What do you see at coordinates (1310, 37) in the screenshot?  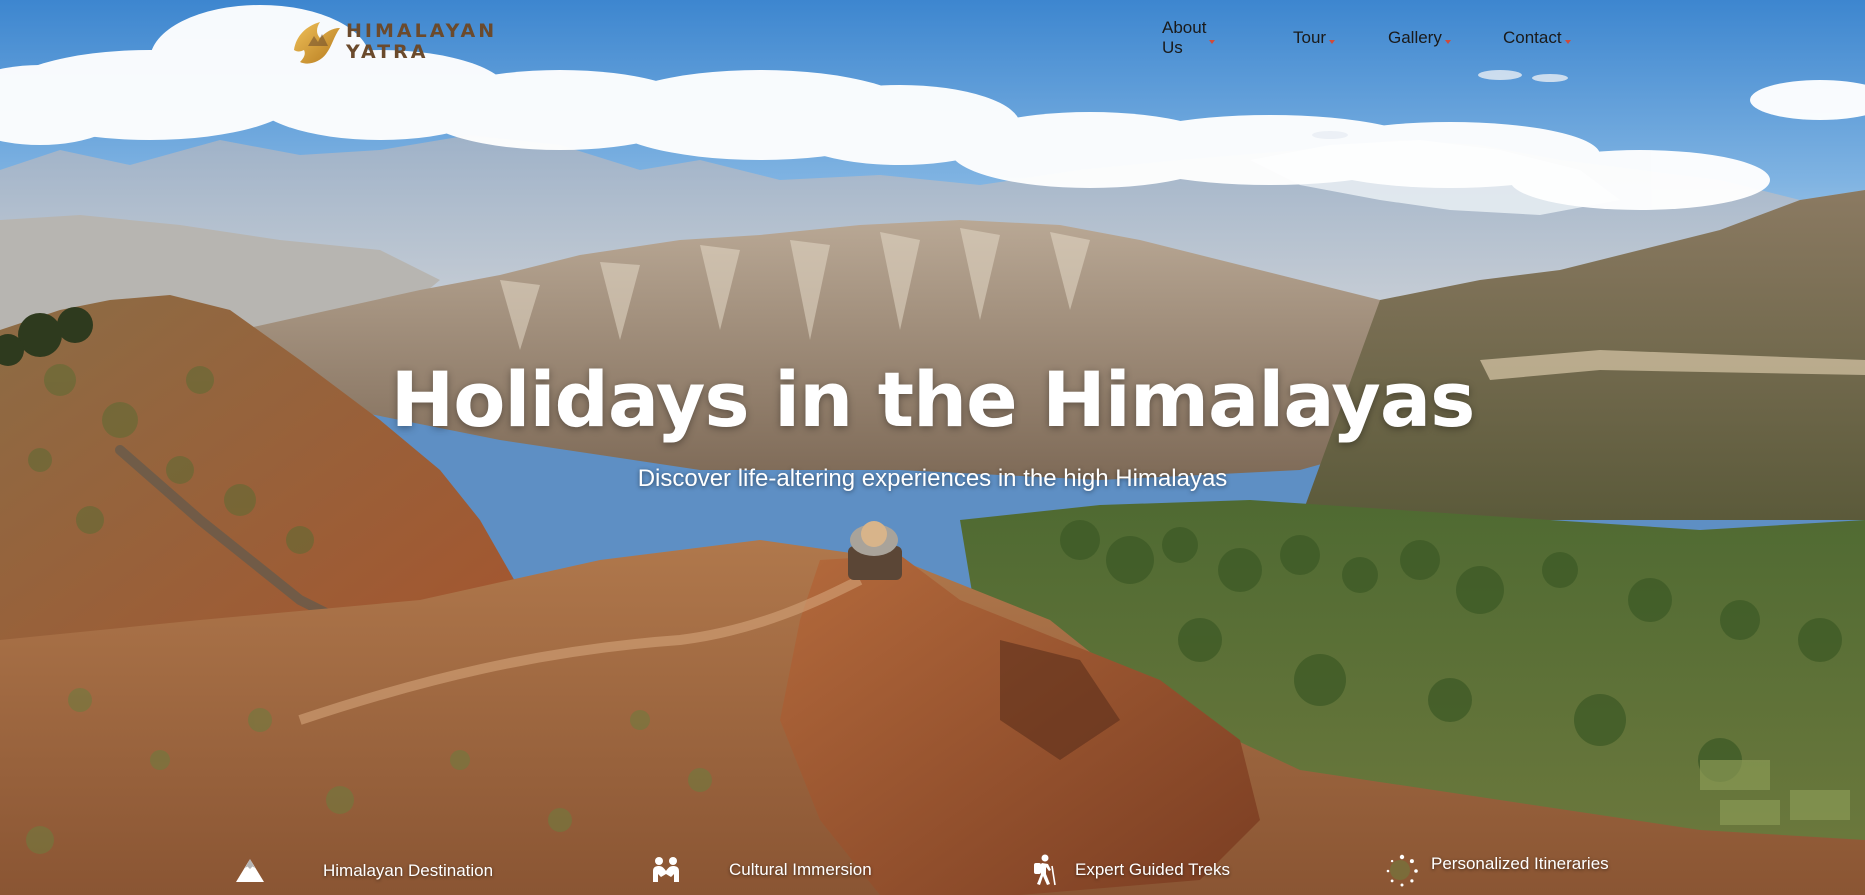 I see `nav-tour-label: Tour` at bounding box center [1310, 37].